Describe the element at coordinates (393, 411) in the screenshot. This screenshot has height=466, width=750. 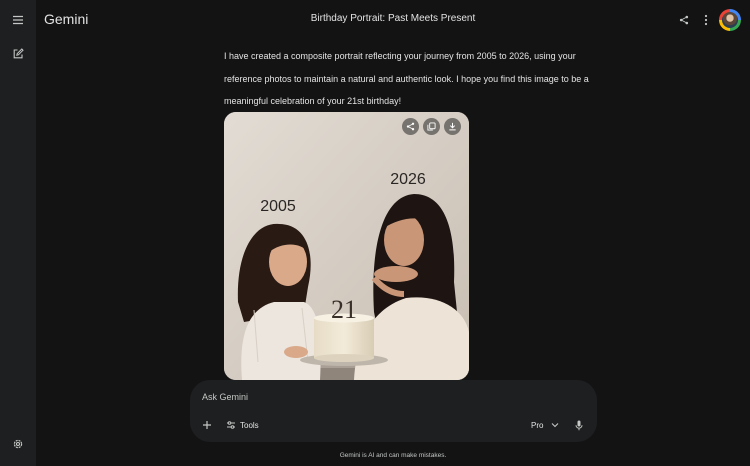
I see `prompt-composer: Ask Gemini Tools Pro` at that location.